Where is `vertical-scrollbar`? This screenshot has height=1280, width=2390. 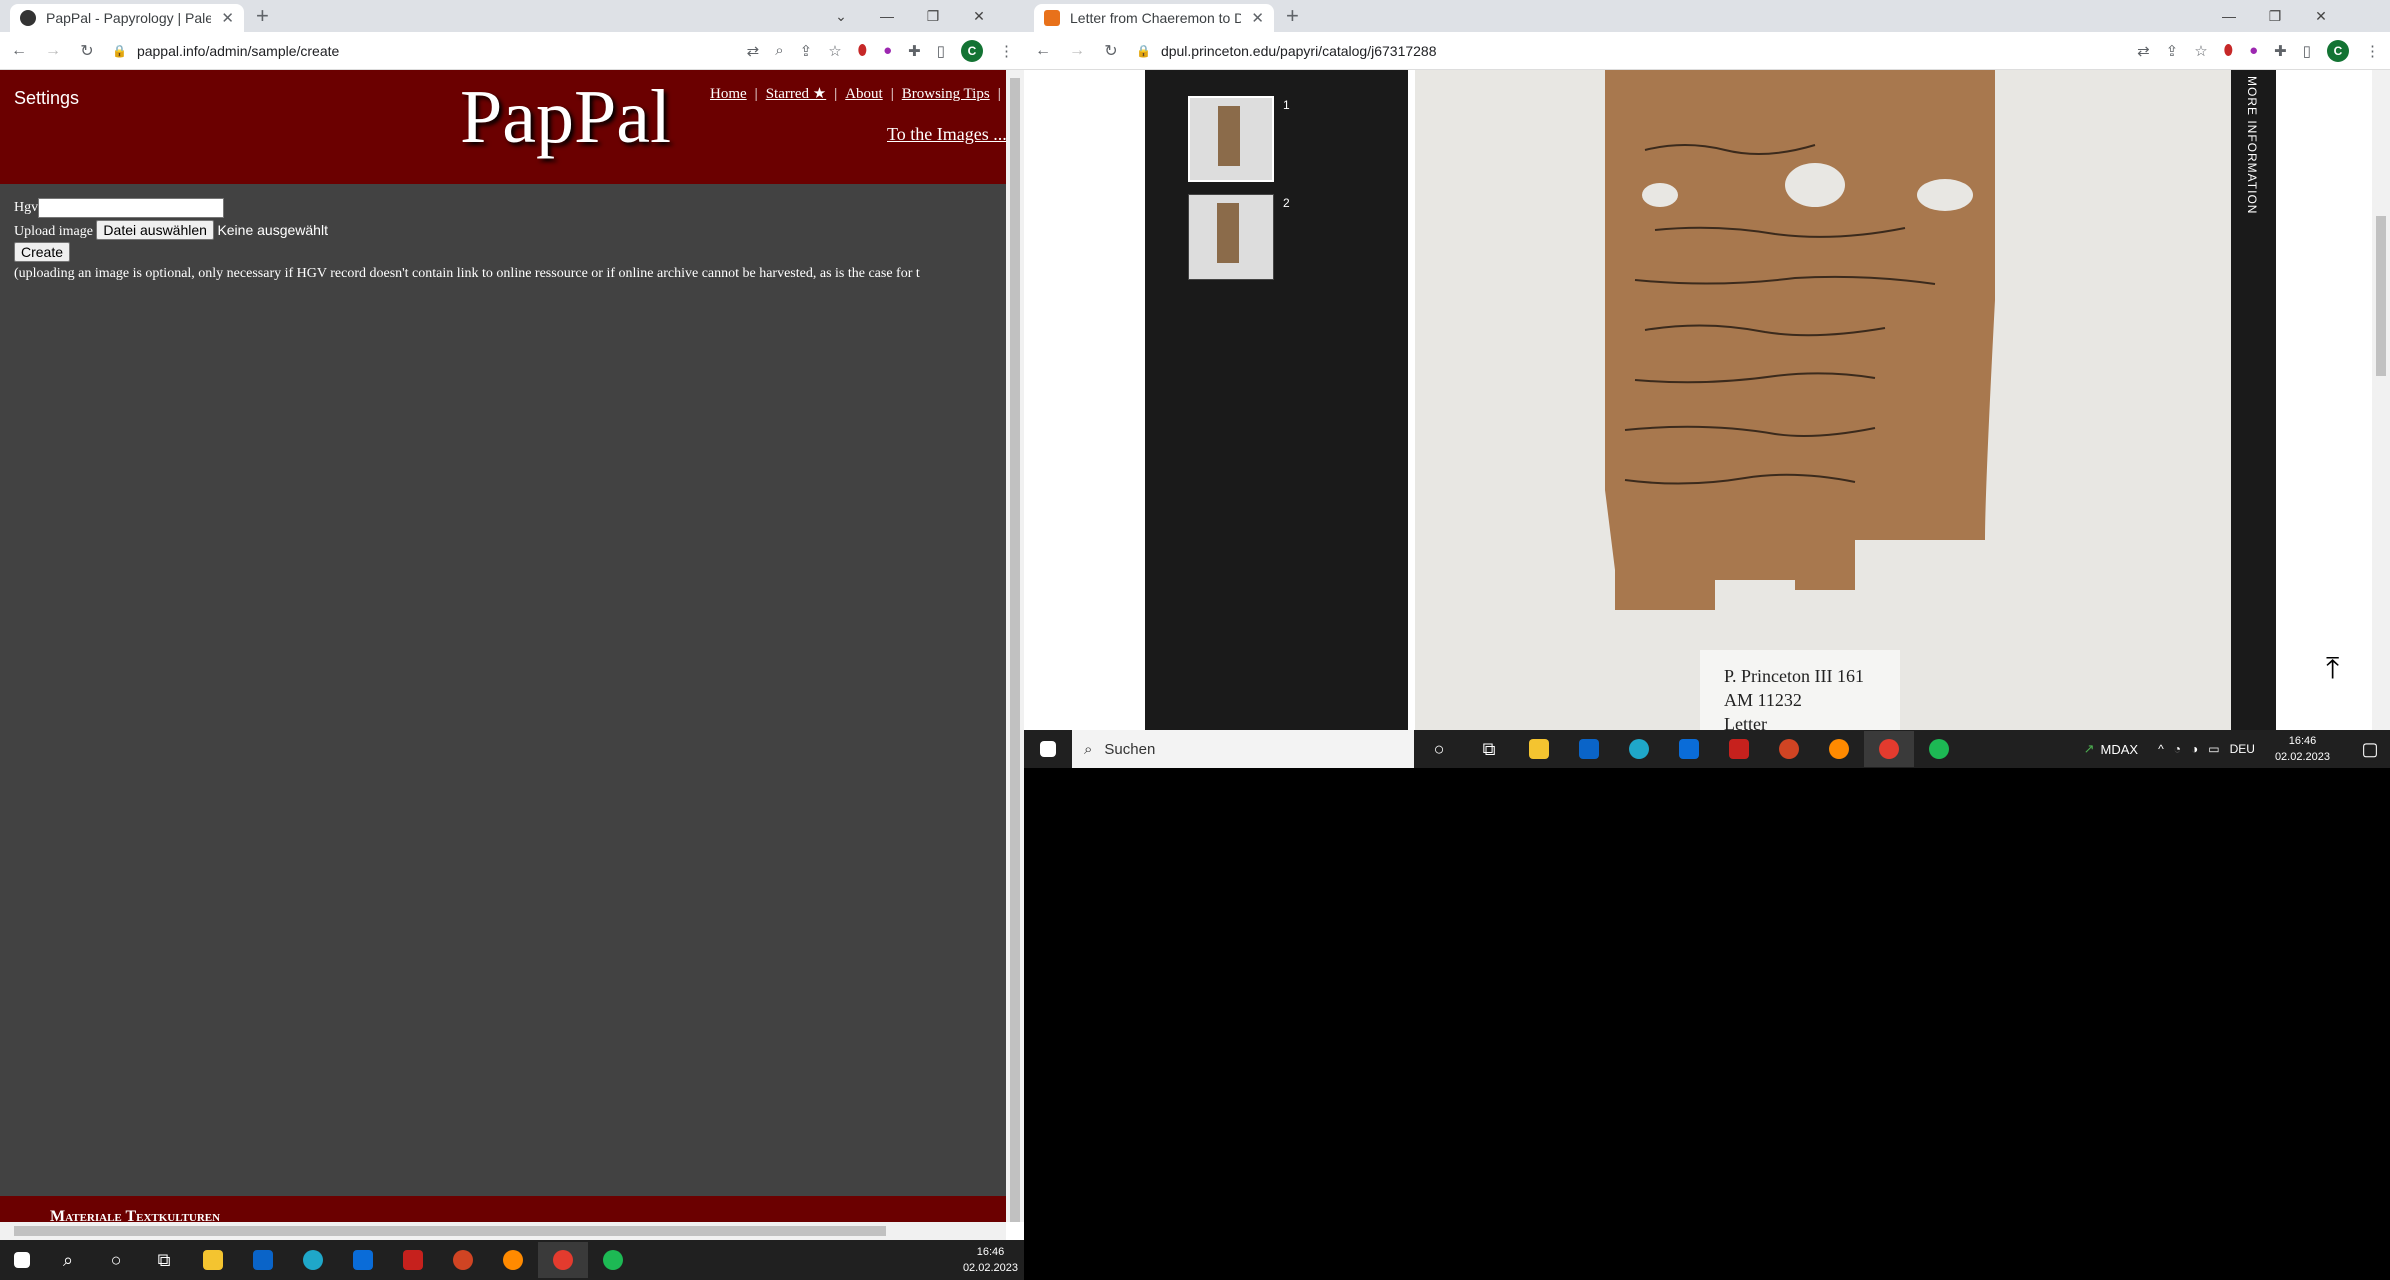 vertical-scrollbar is located at coordinates (1015, 646).